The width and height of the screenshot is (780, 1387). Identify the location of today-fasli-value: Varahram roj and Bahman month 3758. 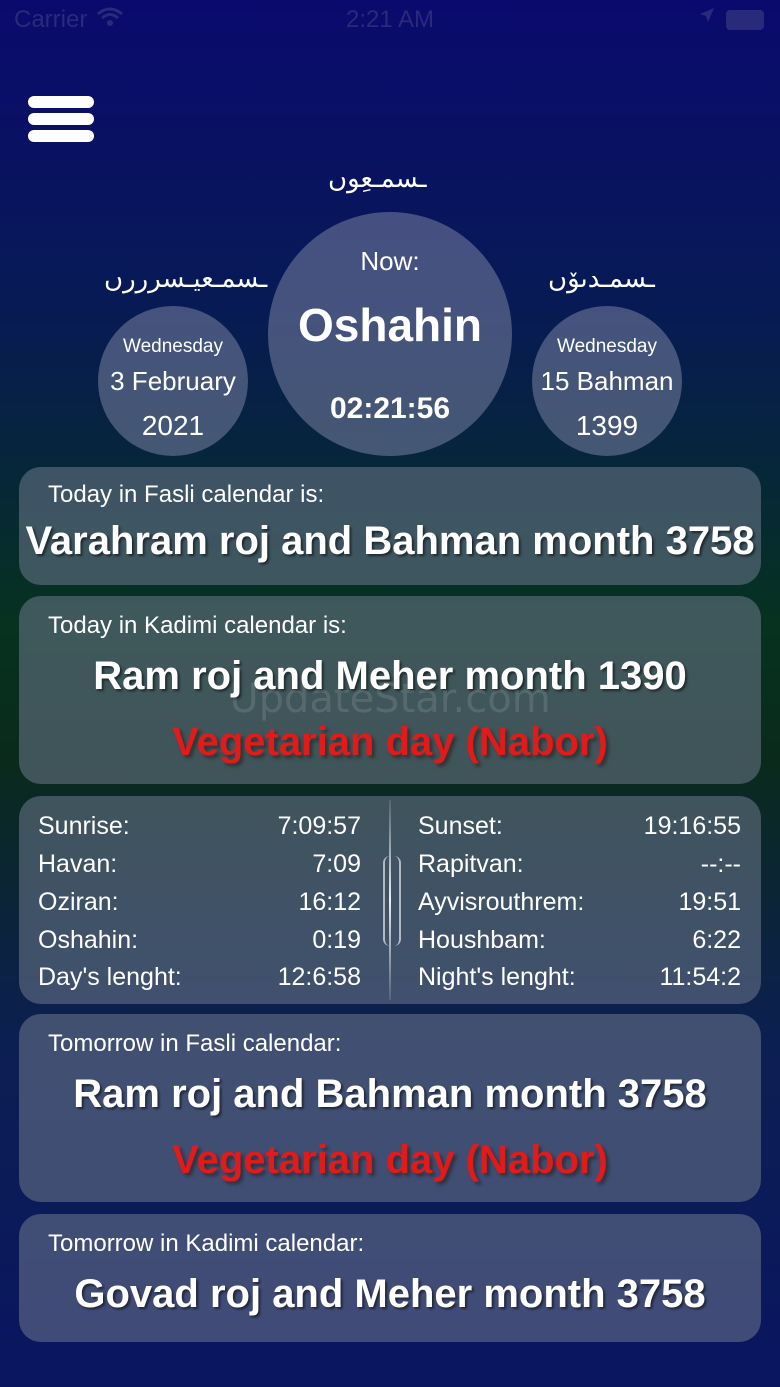
(390, 541).